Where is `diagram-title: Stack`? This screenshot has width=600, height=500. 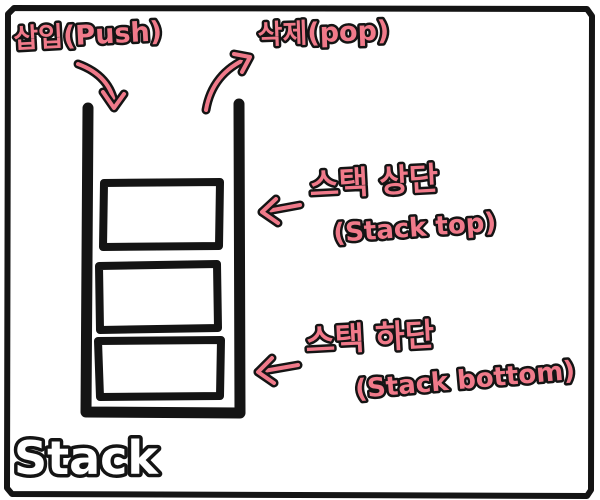 diagram-title: Stack is located at coordinates (86, 458).